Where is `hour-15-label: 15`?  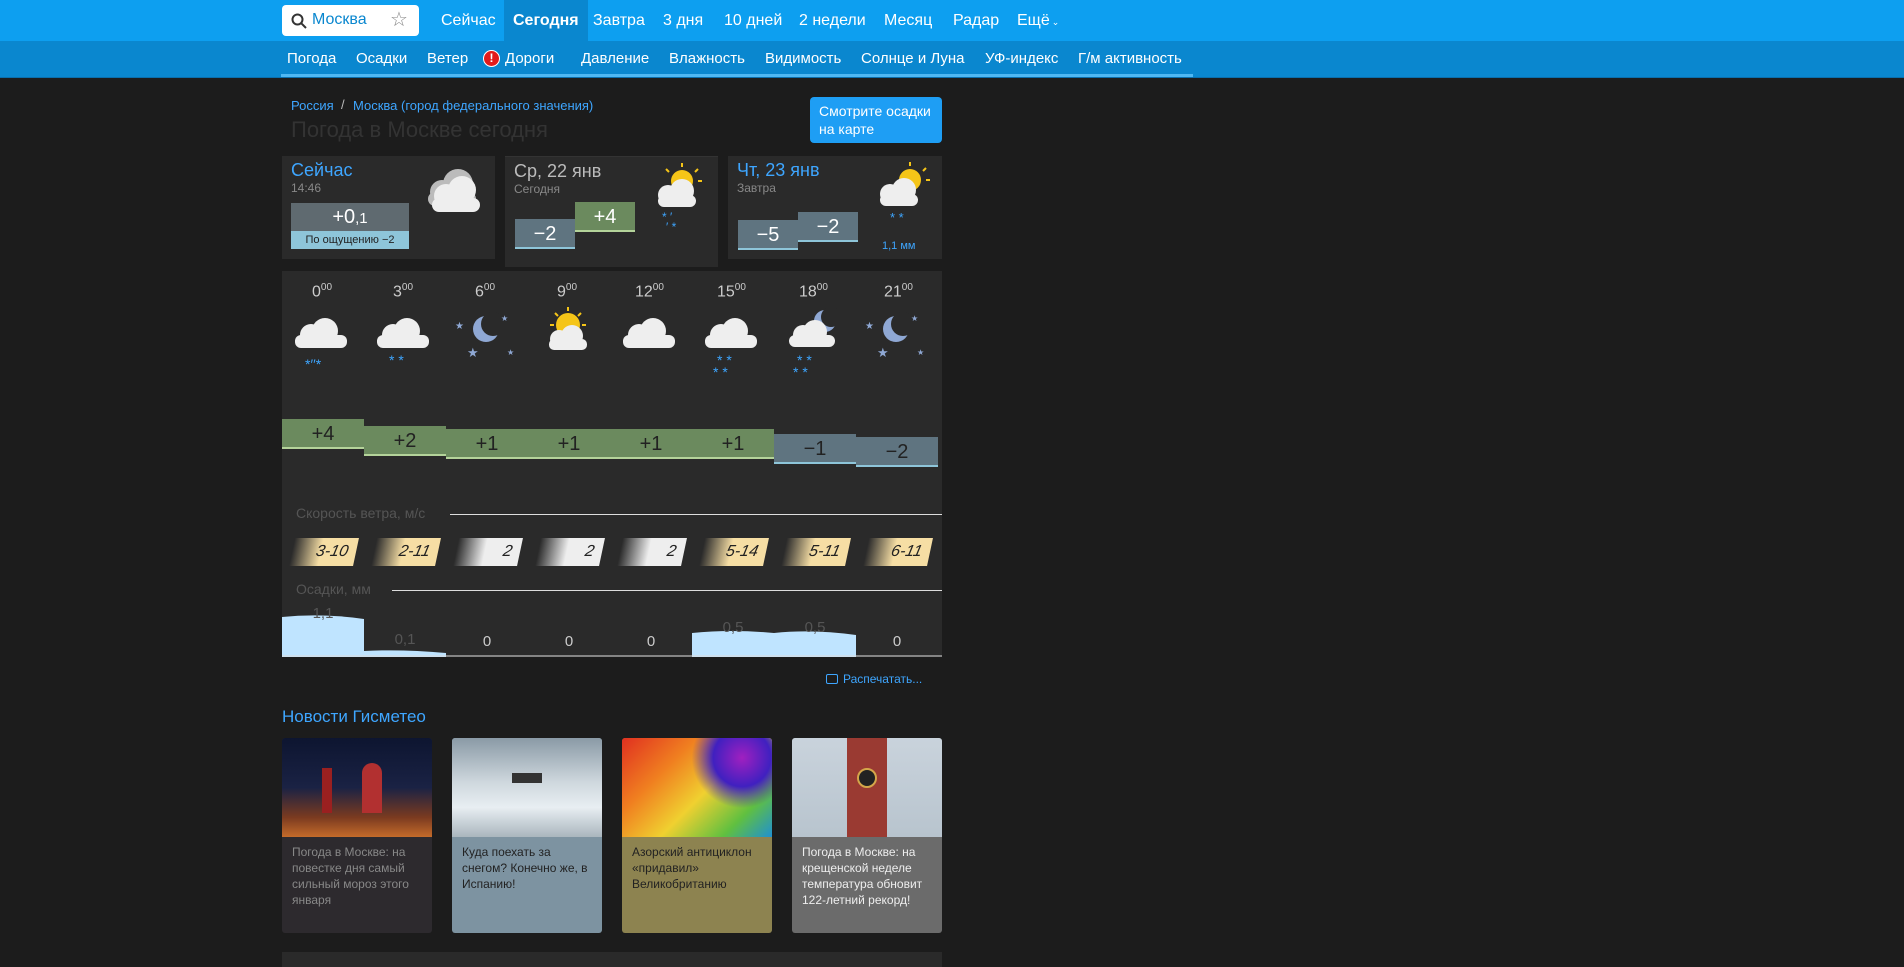 hour-15-label: 15 is located at coordinates (726, 292).